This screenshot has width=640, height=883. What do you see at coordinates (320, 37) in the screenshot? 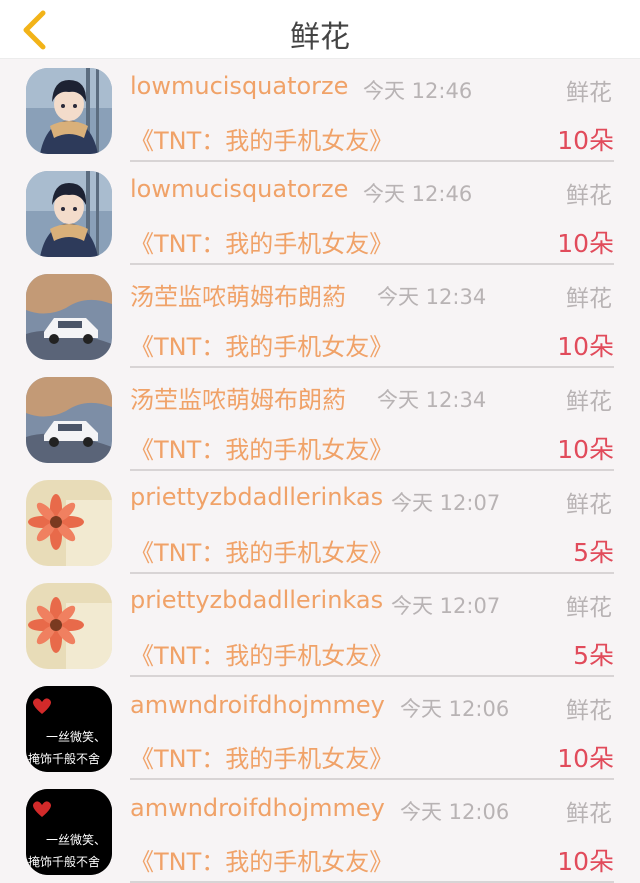
I see `page-title: 鲜花` at bounding box center [320, 37].